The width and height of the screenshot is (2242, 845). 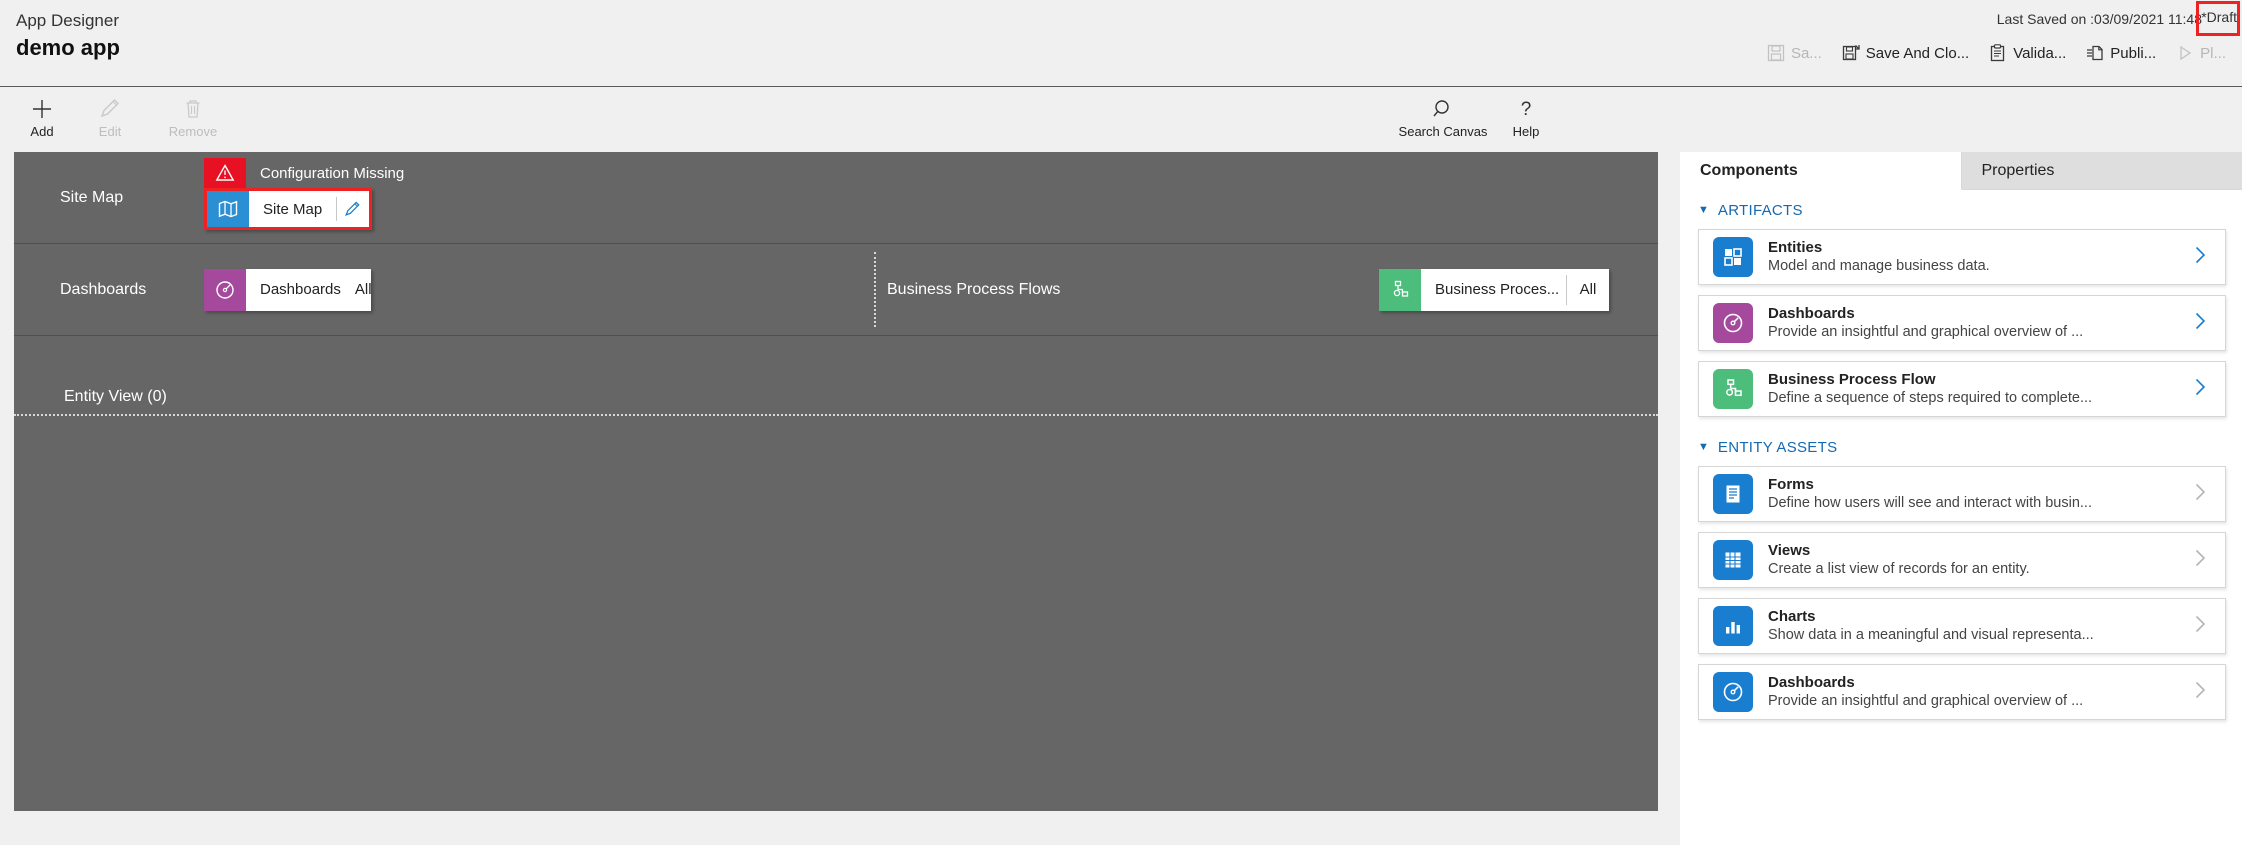 I want to click on search-icon, so click(x=1443, y=109).